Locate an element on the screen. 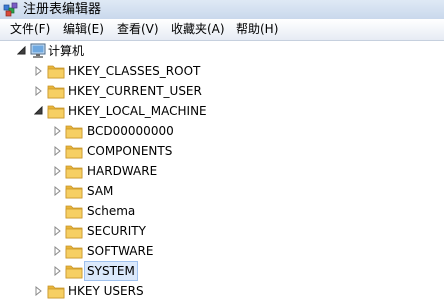  tree-label: HKEY USERS is located at coordinates (106, 291).